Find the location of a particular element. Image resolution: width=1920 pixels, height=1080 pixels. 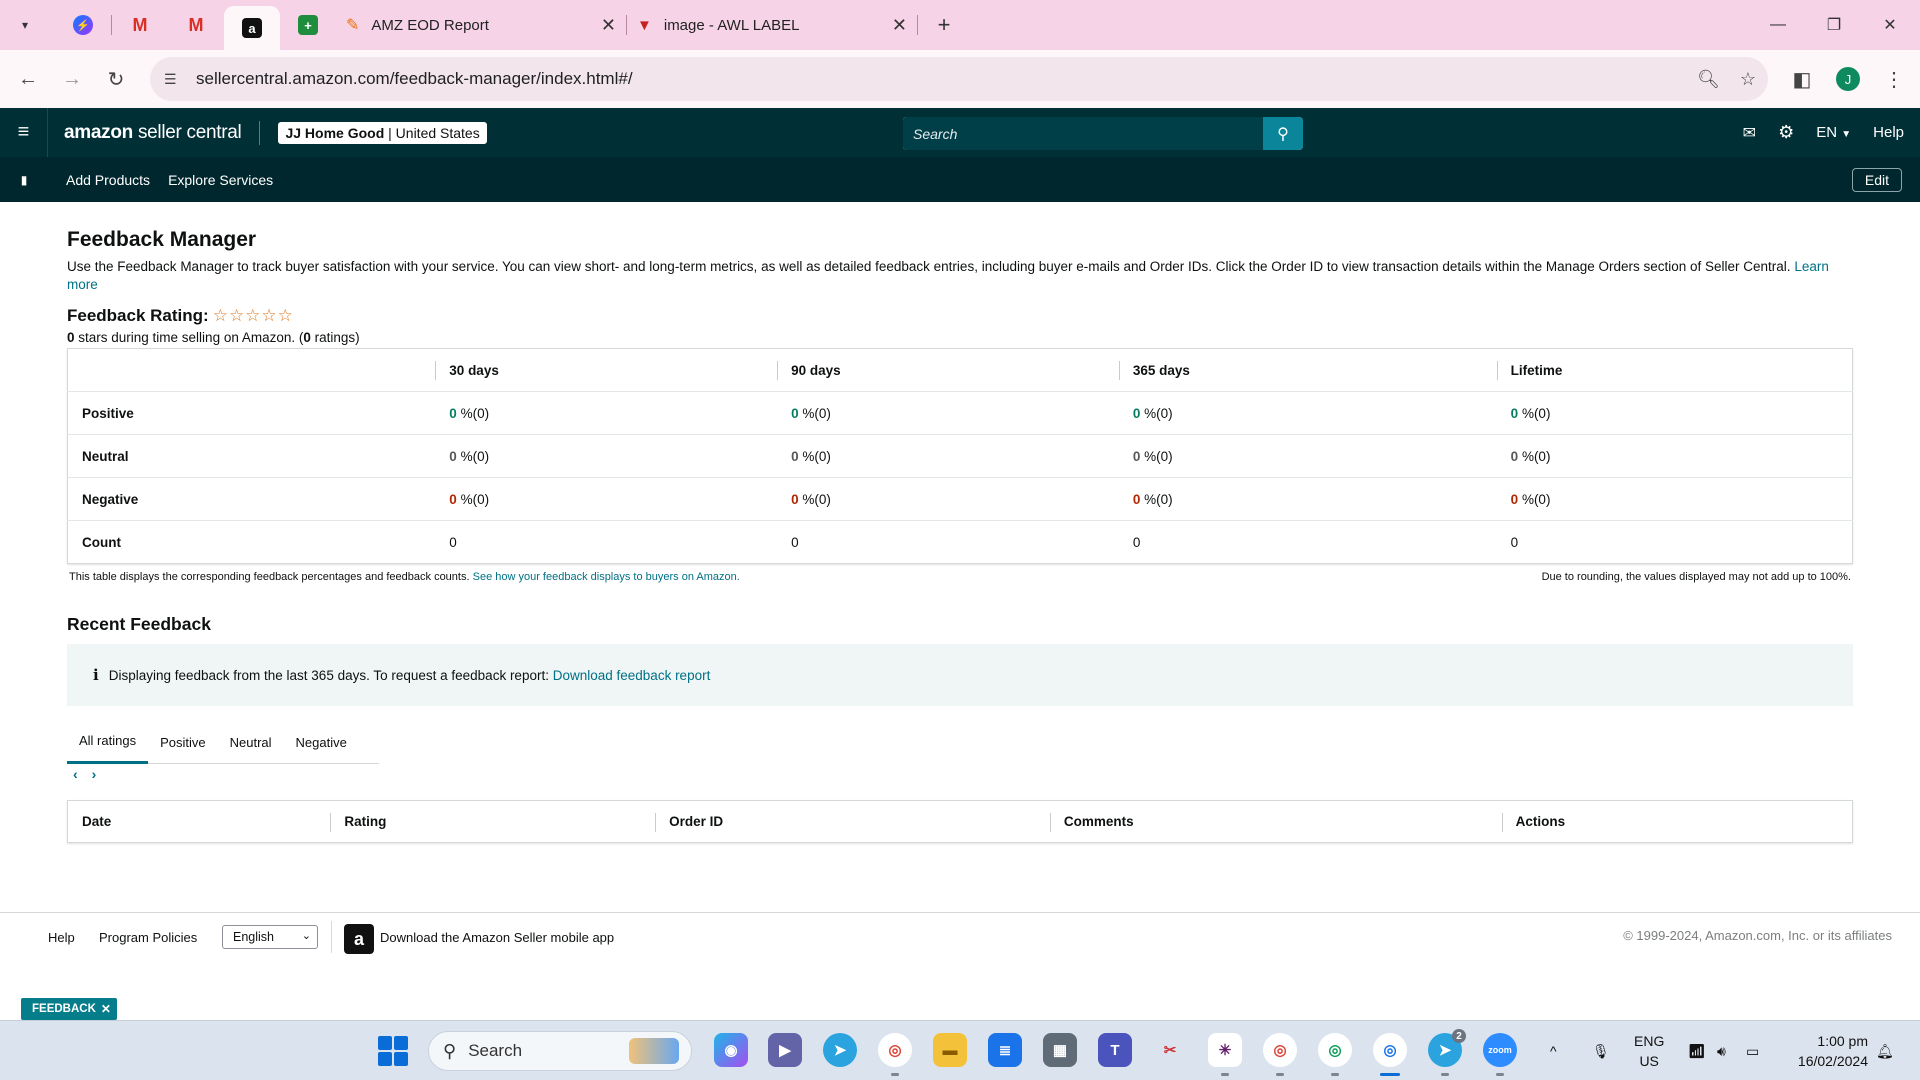

bookmark-icon: ▮ is located at coordinates (24, 179).